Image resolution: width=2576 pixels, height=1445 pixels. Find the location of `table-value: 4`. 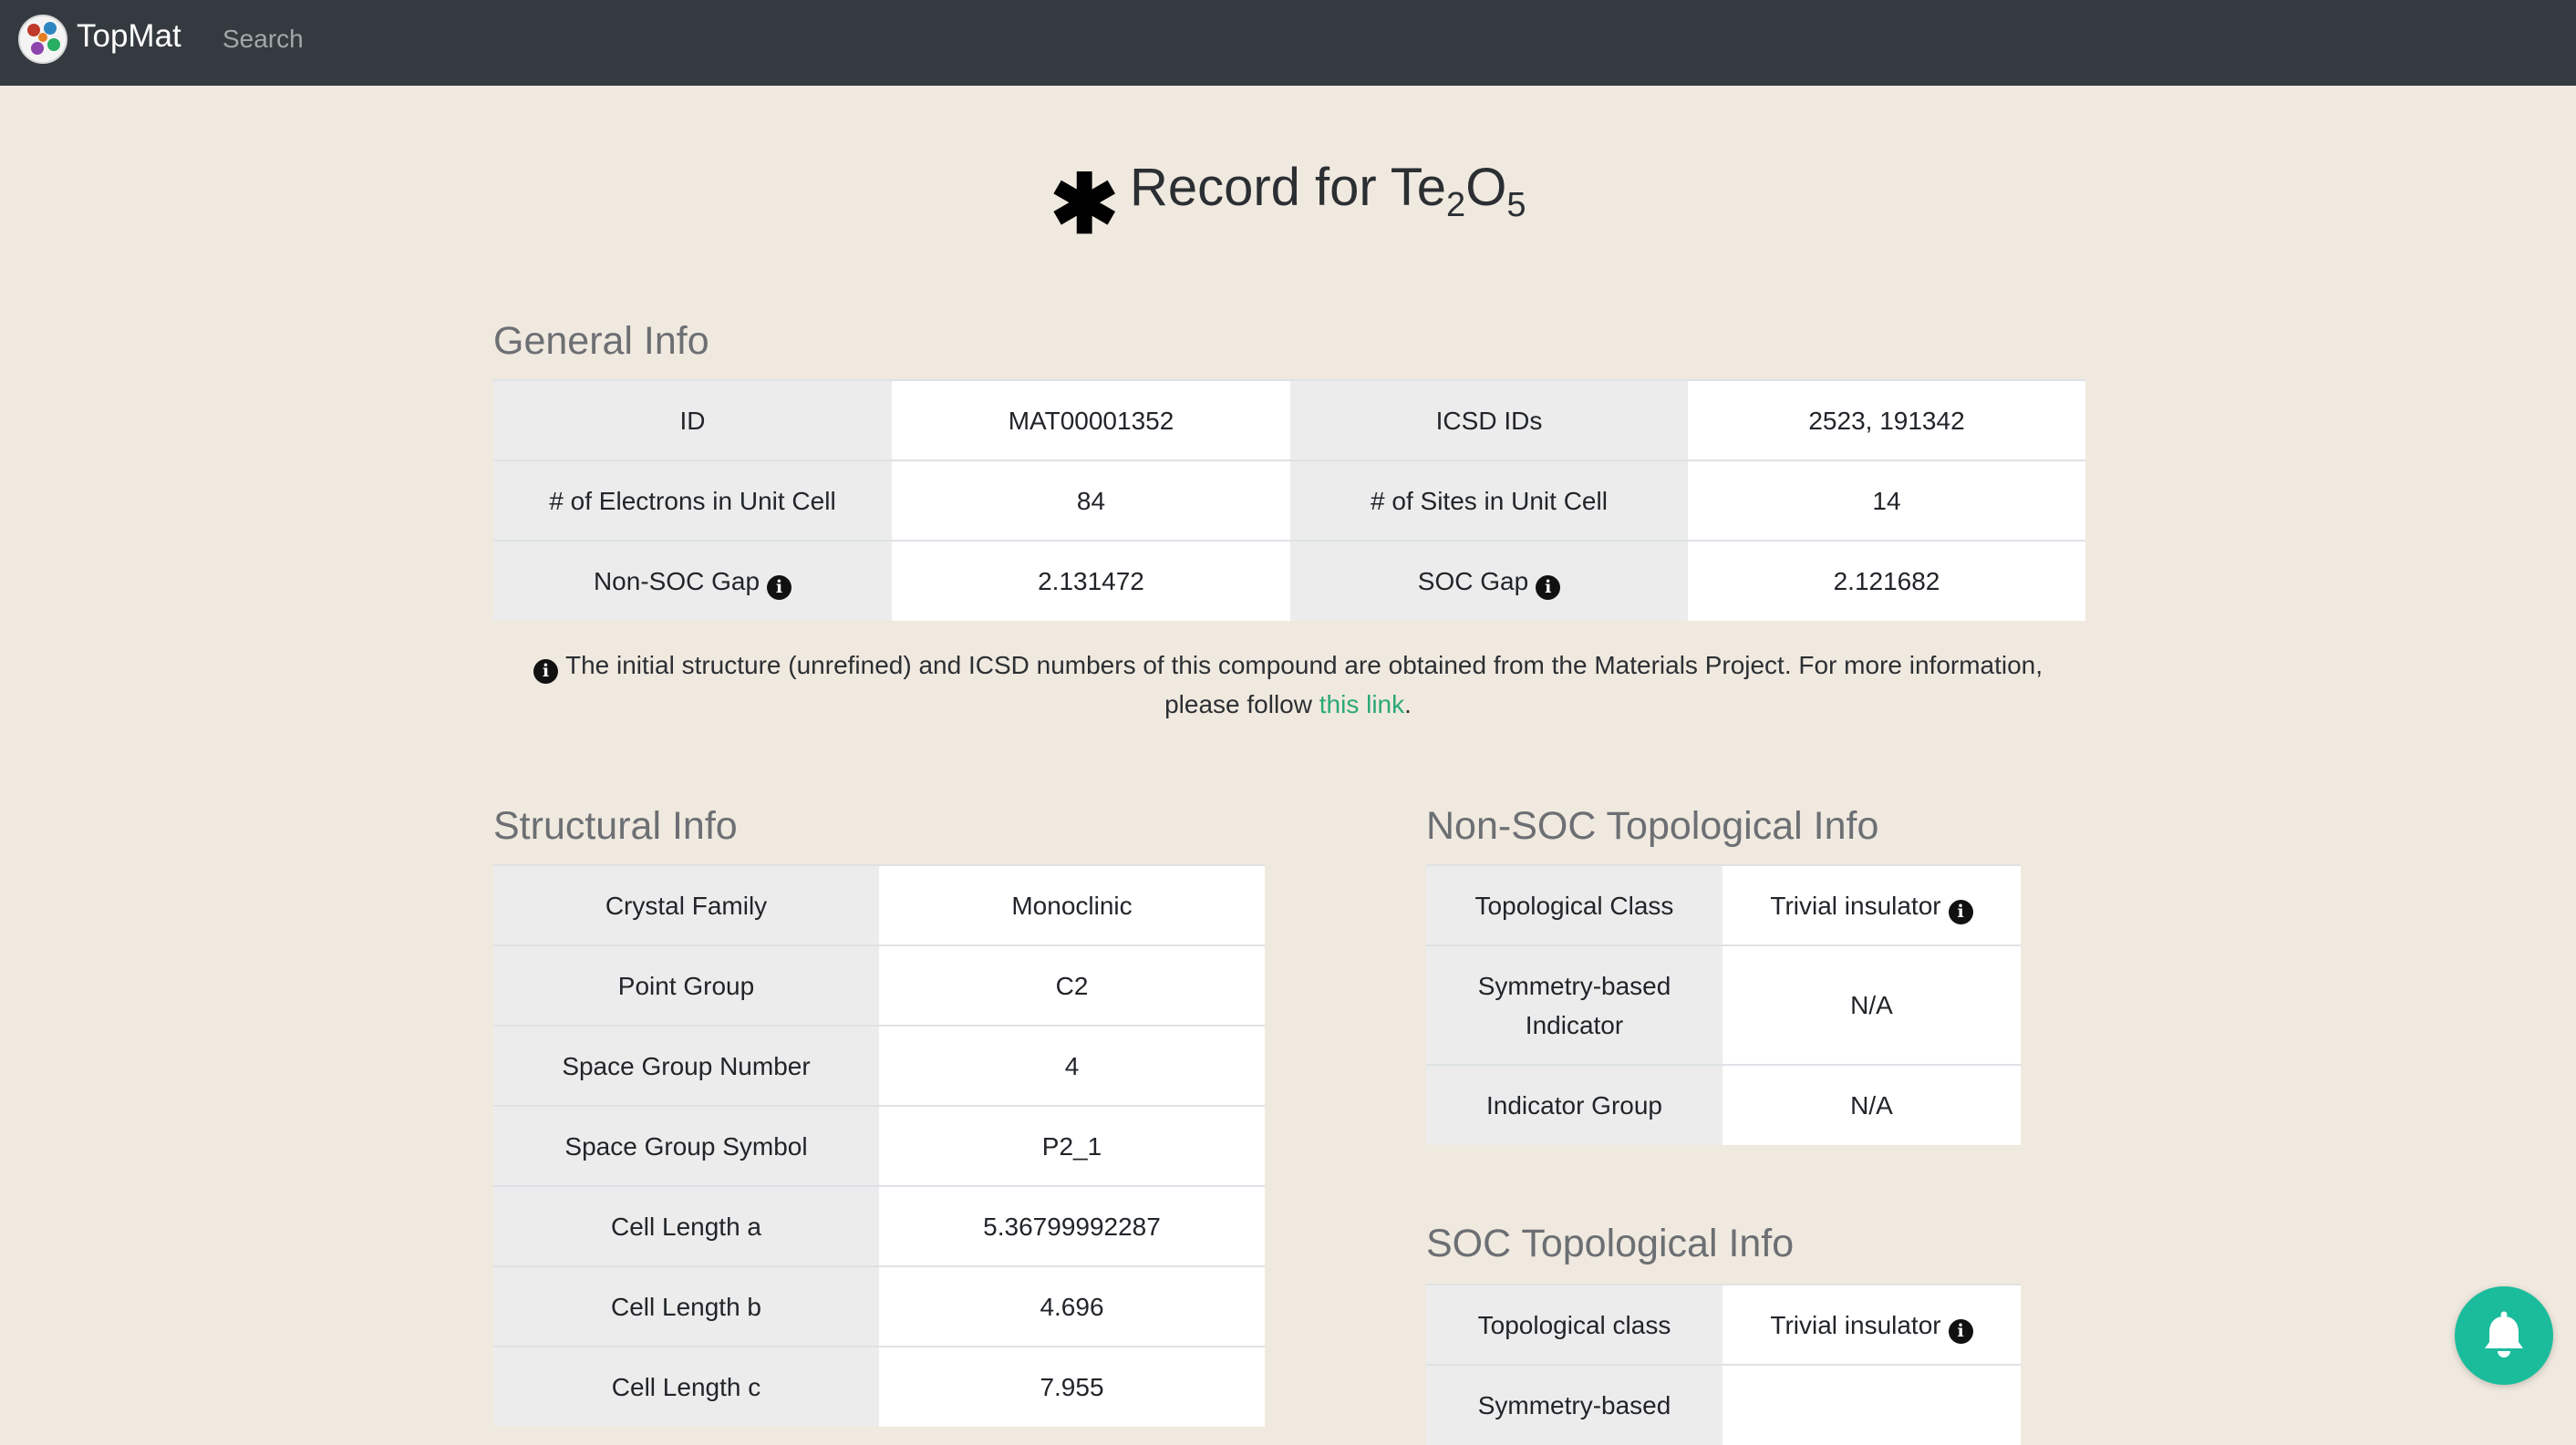

table-value: 4 is located at coordinates (1072, 1065).